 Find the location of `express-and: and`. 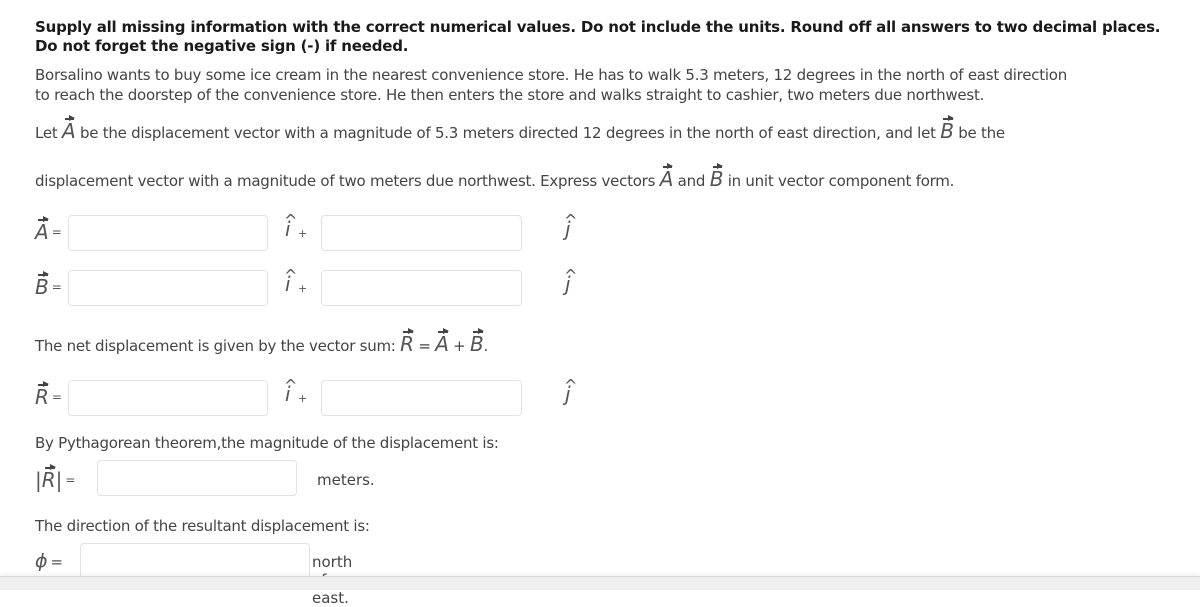

express-and: and is located at coordinates (691, 181).